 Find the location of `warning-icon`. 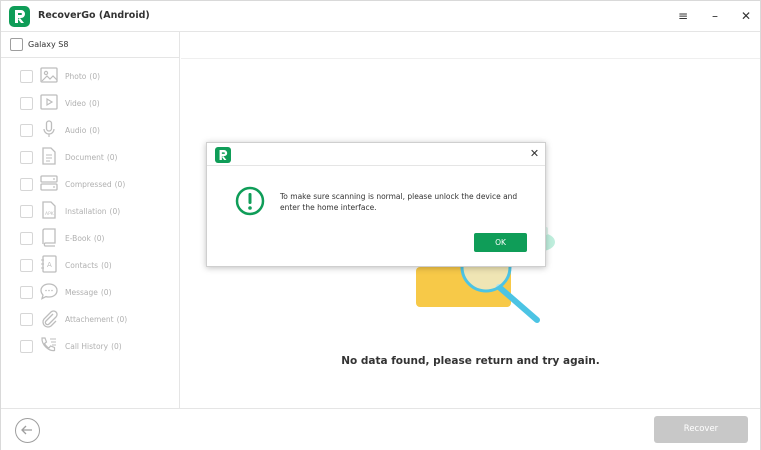

warning-icon is located at coordinates (250, 201).